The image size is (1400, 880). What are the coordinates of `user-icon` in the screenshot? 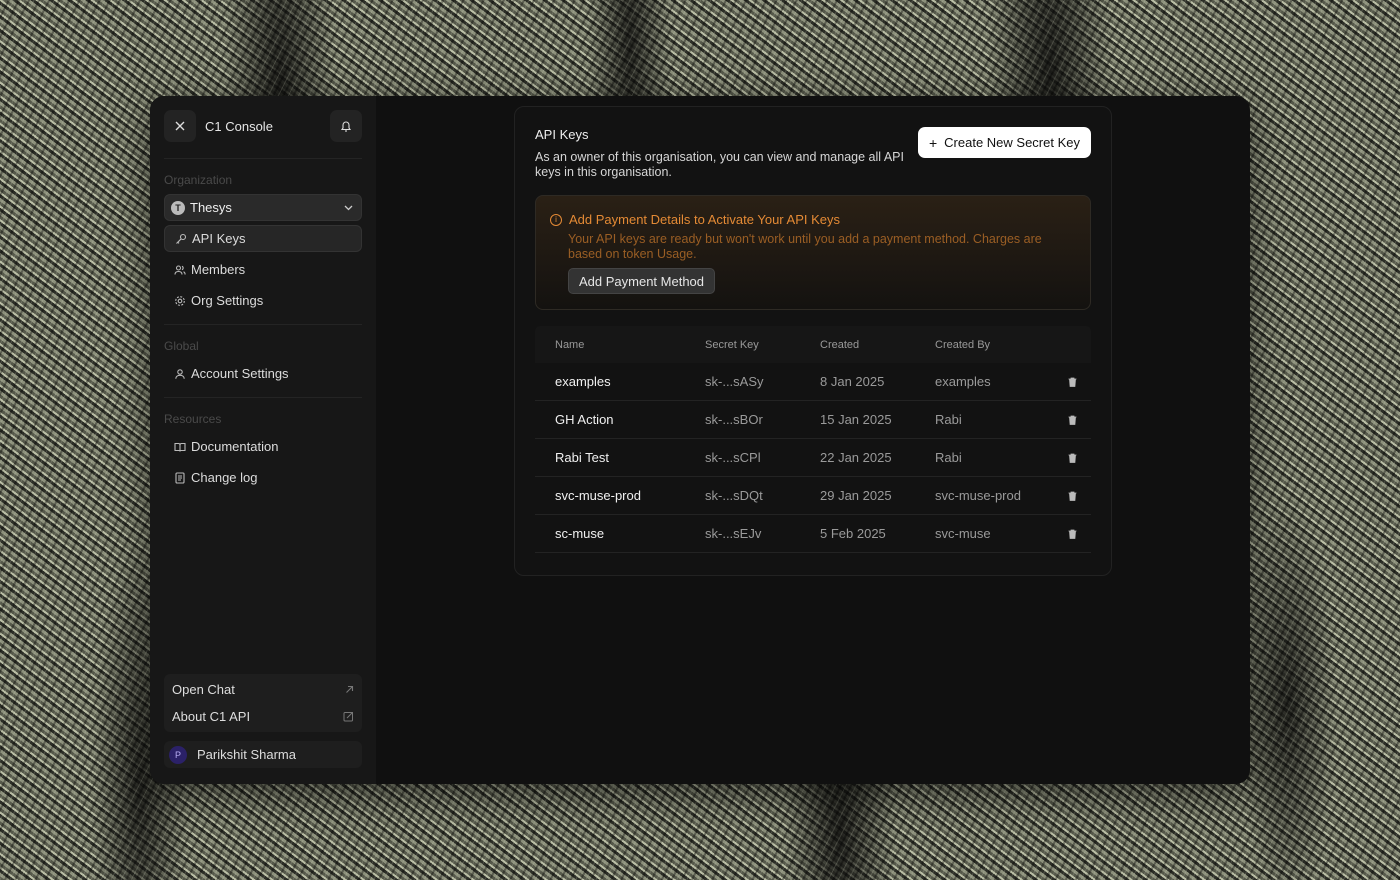 It's located at (180, 374).